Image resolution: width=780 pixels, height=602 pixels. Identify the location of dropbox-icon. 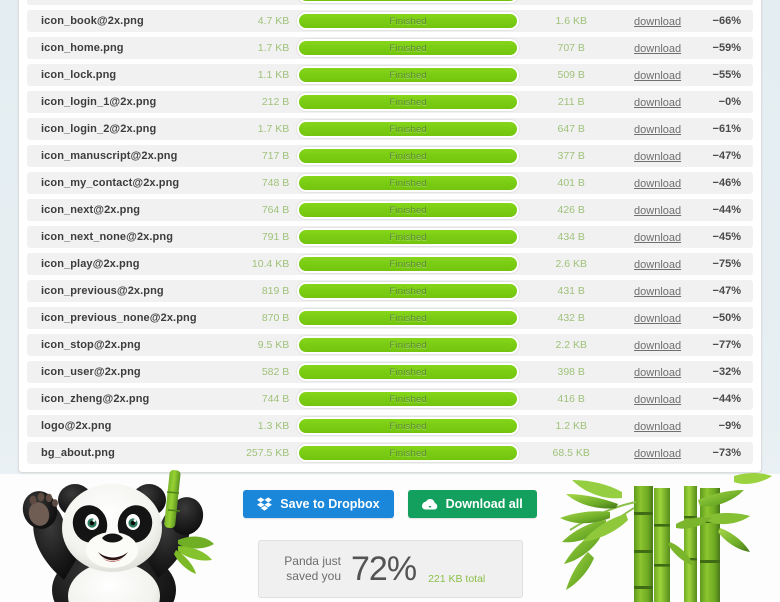
(265, 504).